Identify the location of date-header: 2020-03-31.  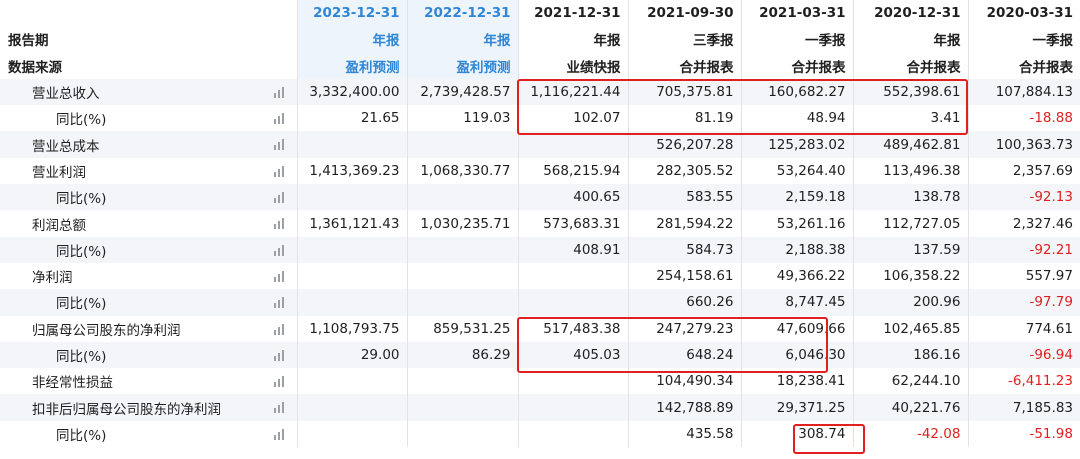
(1023, 13).